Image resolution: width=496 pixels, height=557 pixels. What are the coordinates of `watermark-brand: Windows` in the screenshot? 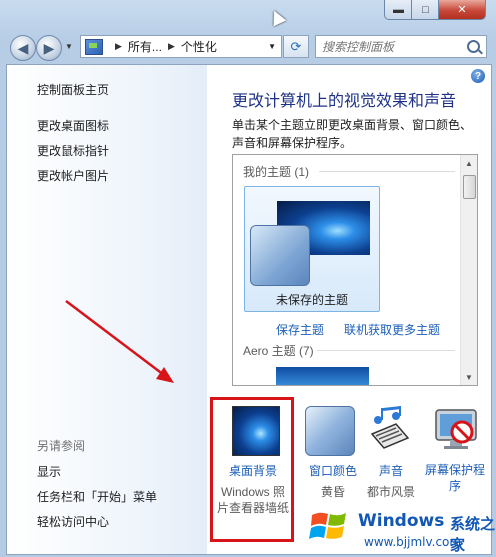 It's located at (401, 521).